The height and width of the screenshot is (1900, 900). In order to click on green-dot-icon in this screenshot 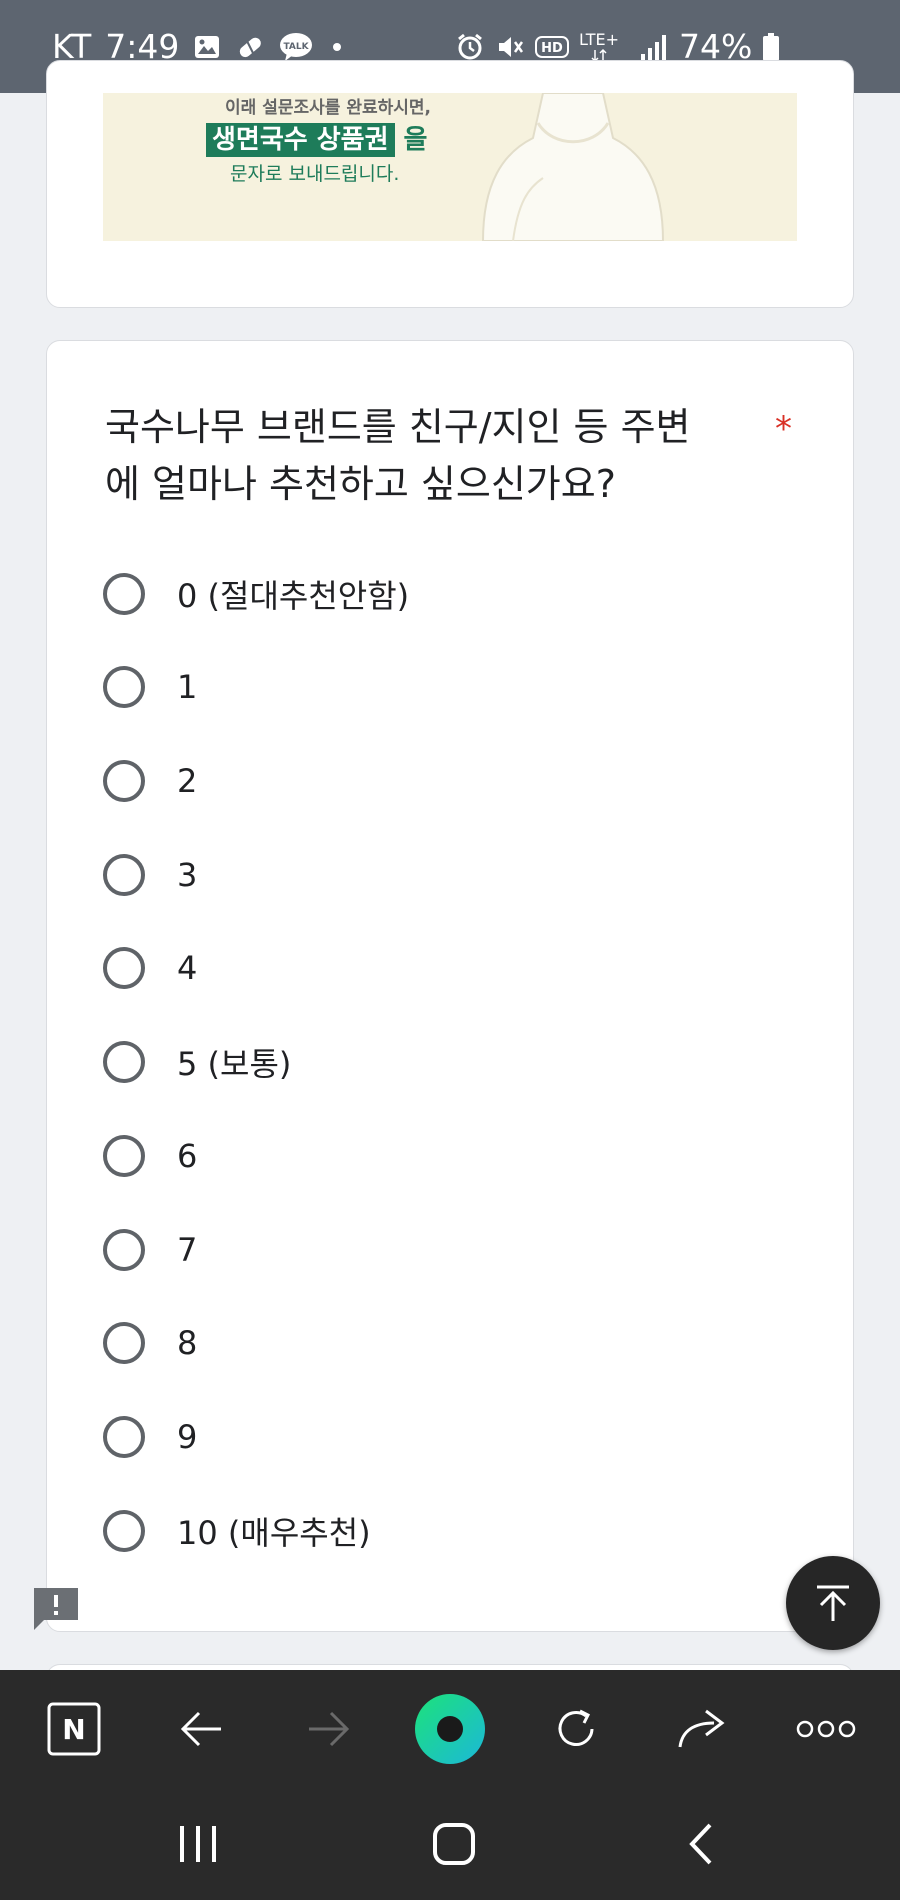, I will do `click(450, 1729)`.